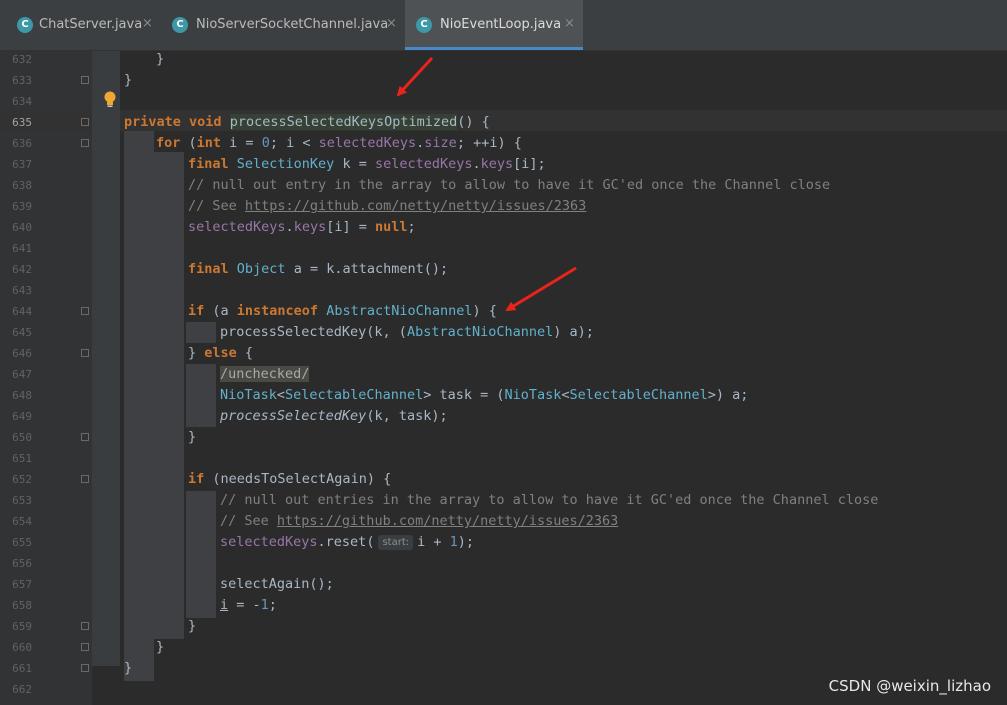  What do you see at coordinates (22, 542) in the screenshot?
I see `line-number: 655` at bounding box center [22, 542].